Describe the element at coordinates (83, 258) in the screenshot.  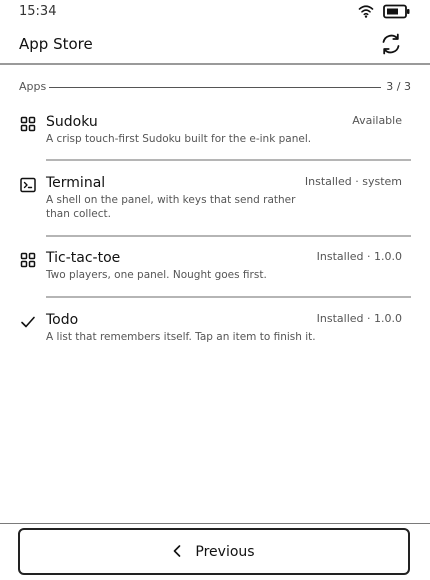
I see `app-name: Tic-tac-toe` at that location.